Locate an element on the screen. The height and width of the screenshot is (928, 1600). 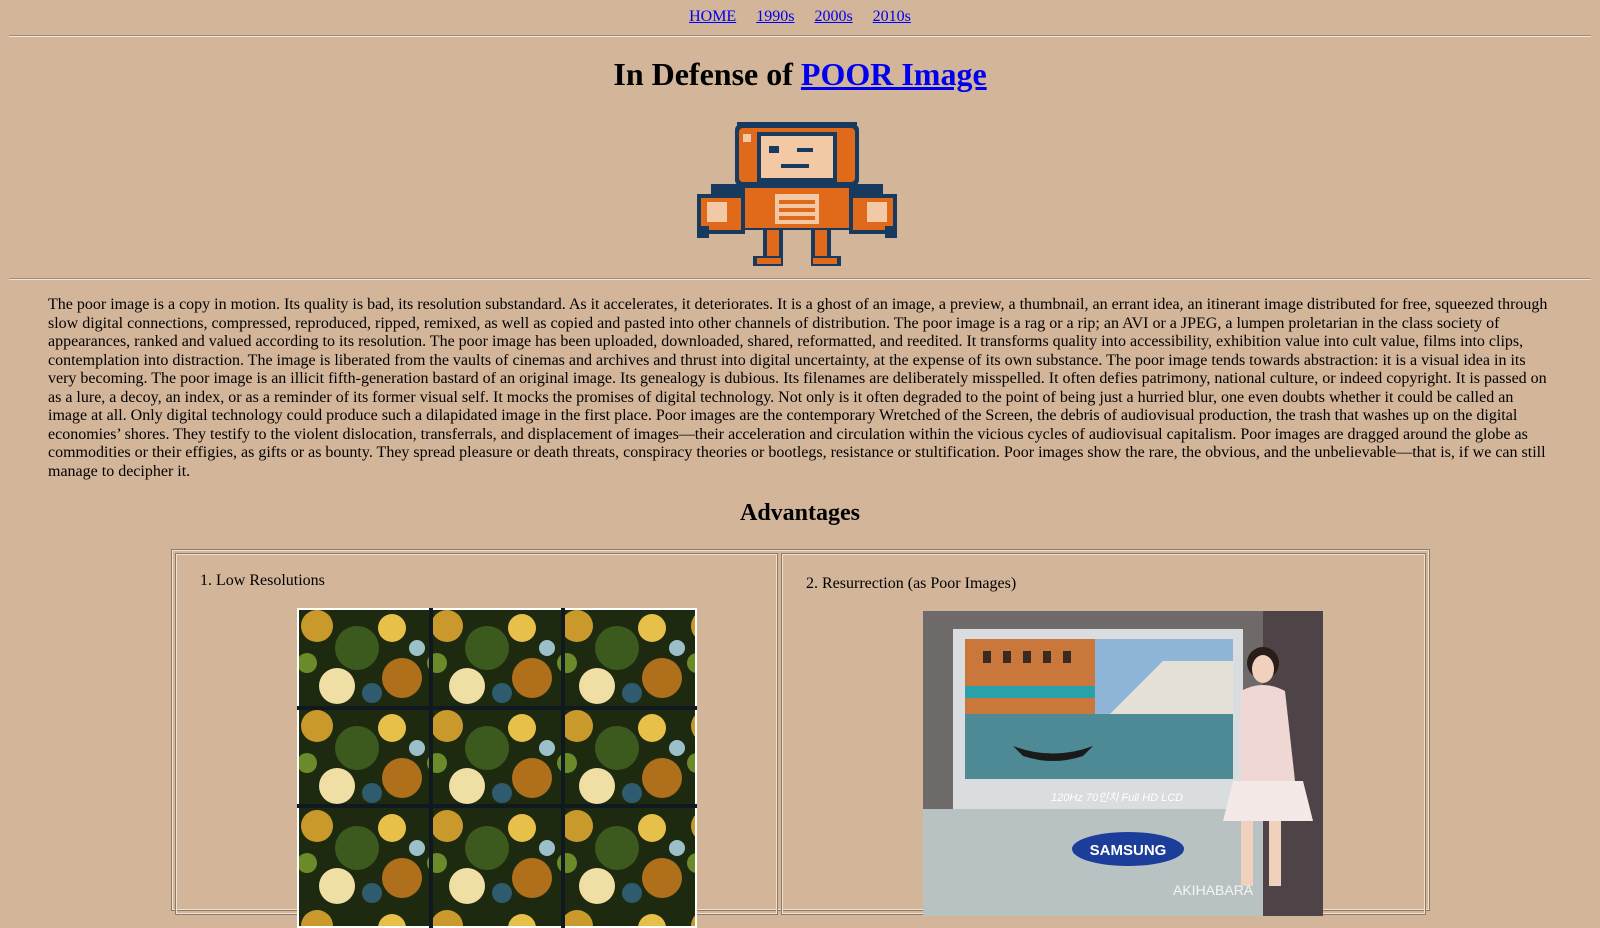
pixel-robot-icon is located at coordinates (797, 197).